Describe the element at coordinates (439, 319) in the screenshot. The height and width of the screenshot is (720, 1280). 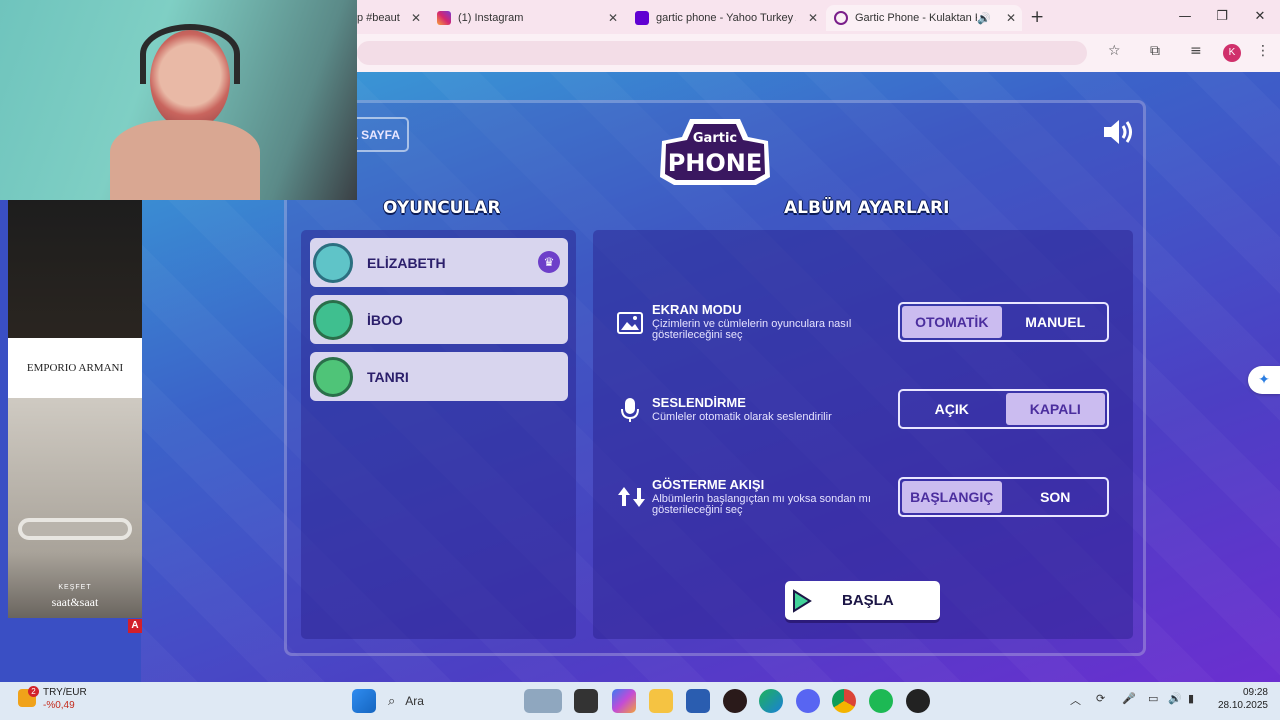
I see `player-row: İBOO` at that location.